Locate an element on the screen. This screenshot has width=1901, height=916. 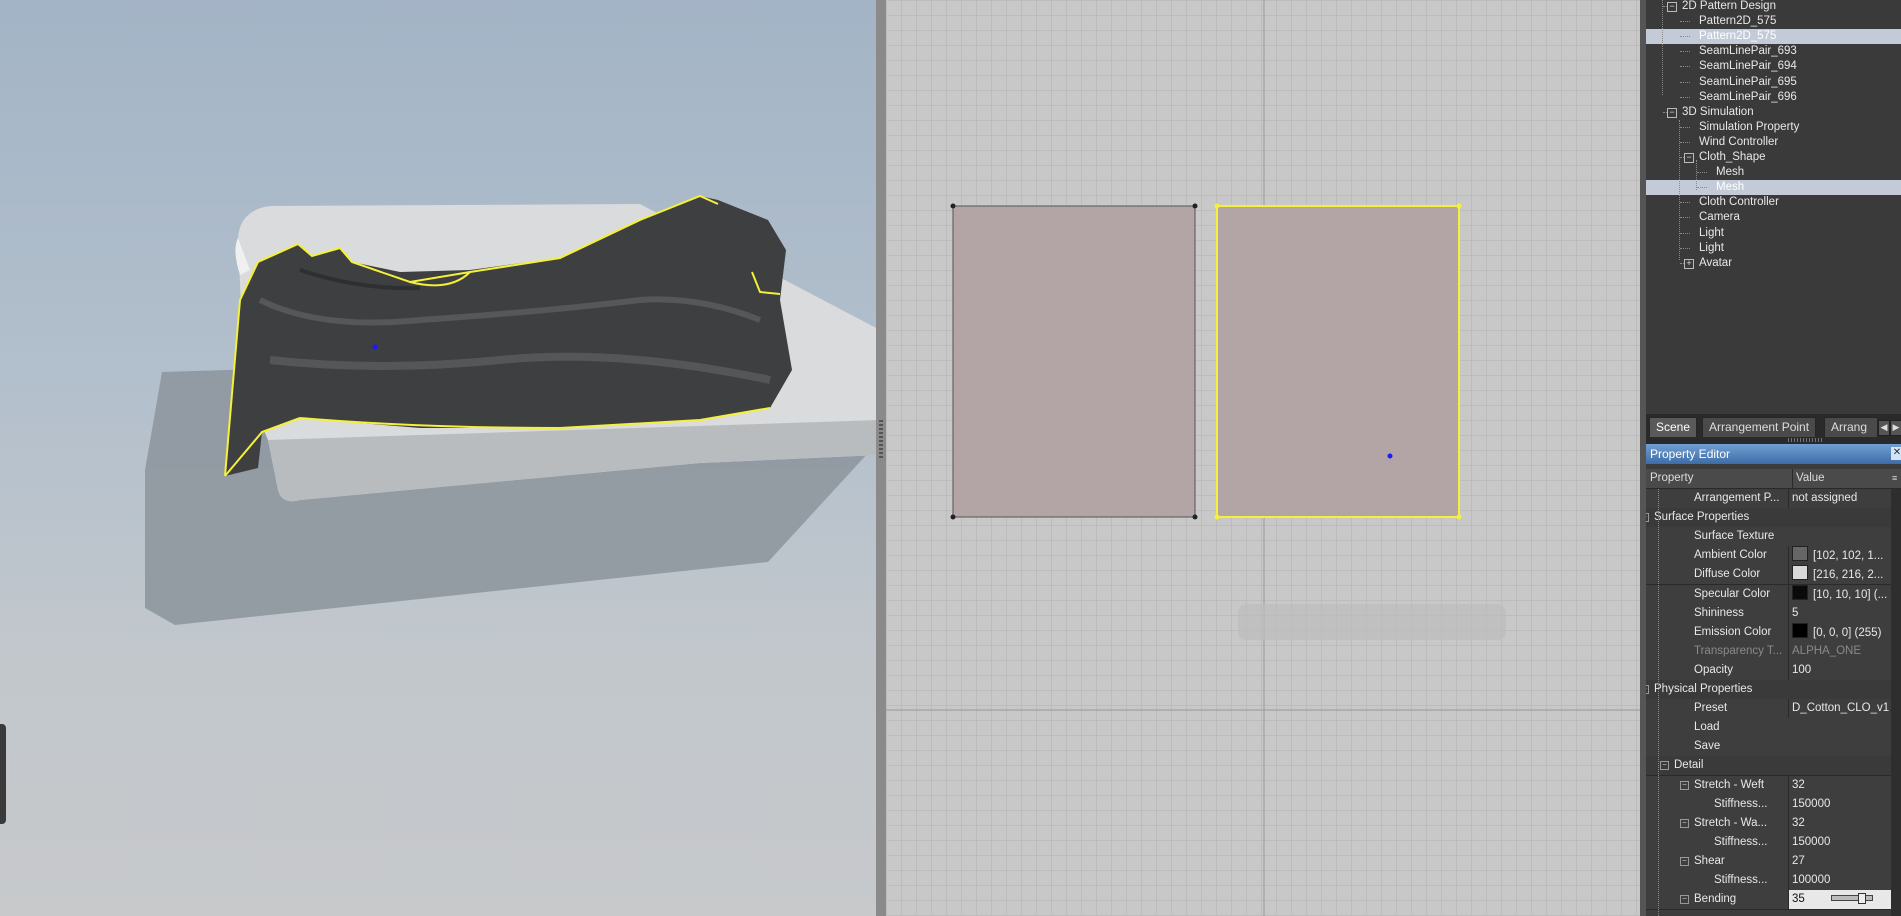
bending-slider is located at coordinates (1852, 899).